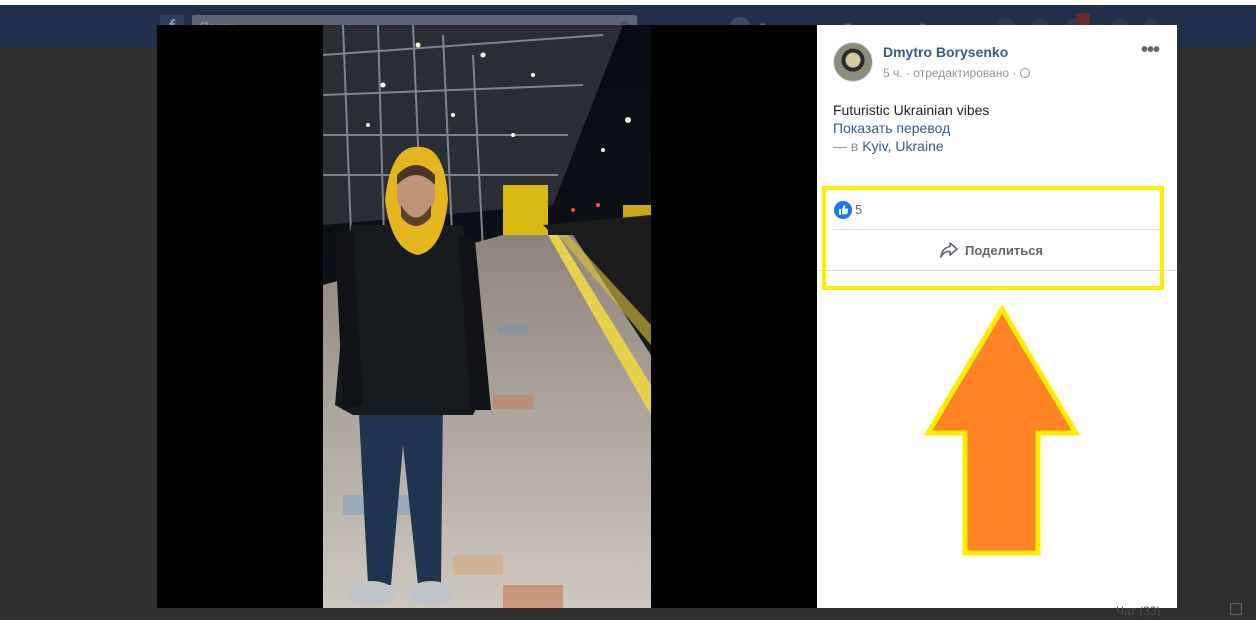 The width and height of the screenshot is (1256, 620). I want to click on compose-icon, so click(1236, 609).